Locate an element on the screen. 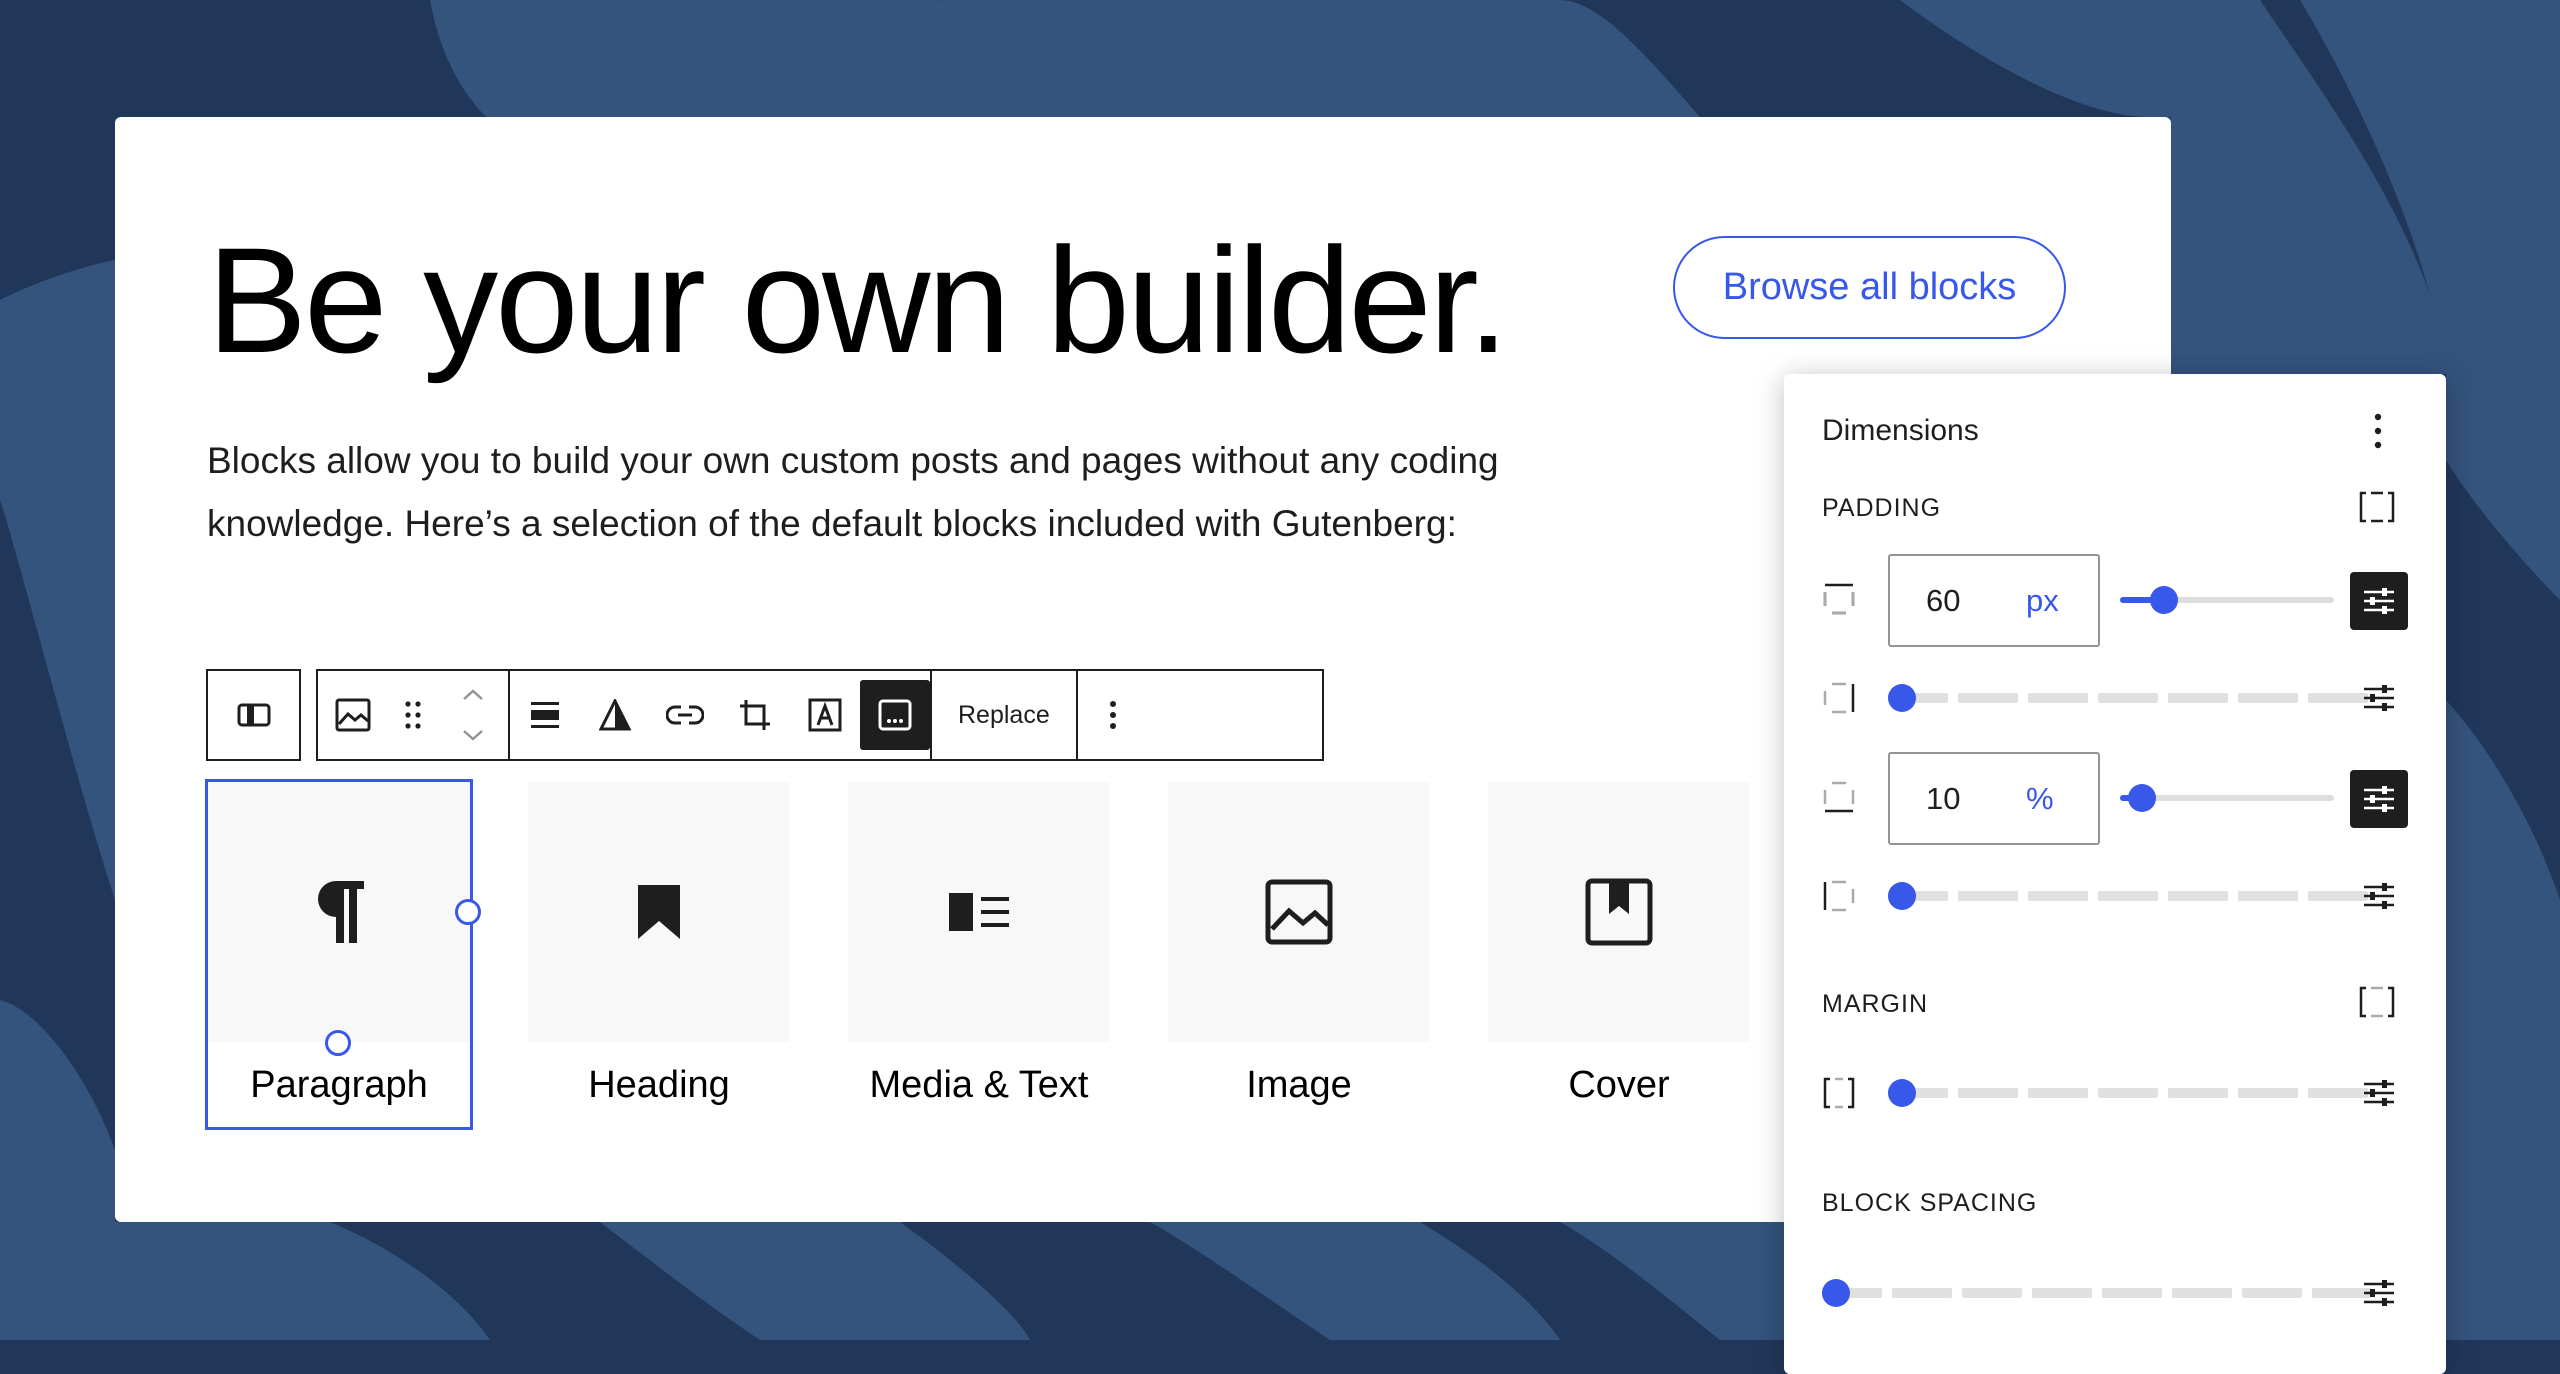 This screenshot has width=2560, height=1374. block-image: Image is located at coordinates (1299, 954).